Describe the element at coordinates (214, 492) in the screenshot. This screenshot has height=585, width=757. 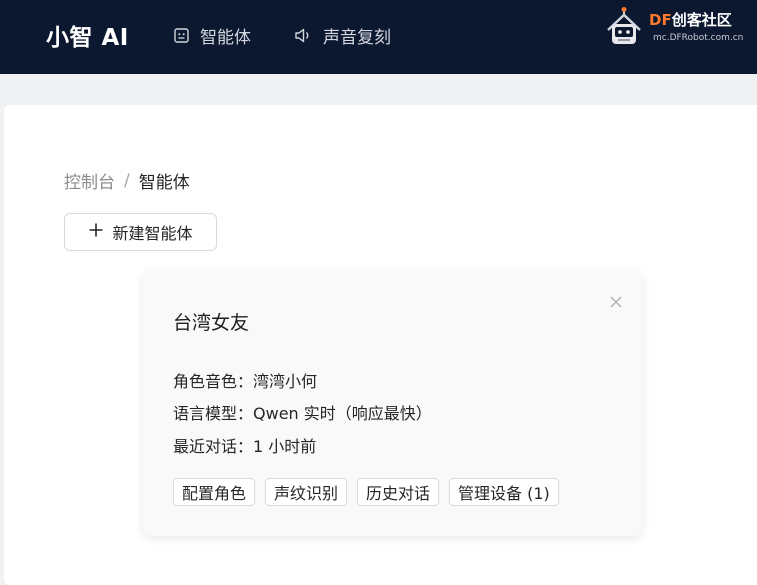
I see `configure-role-button: 配置角色` at that location.